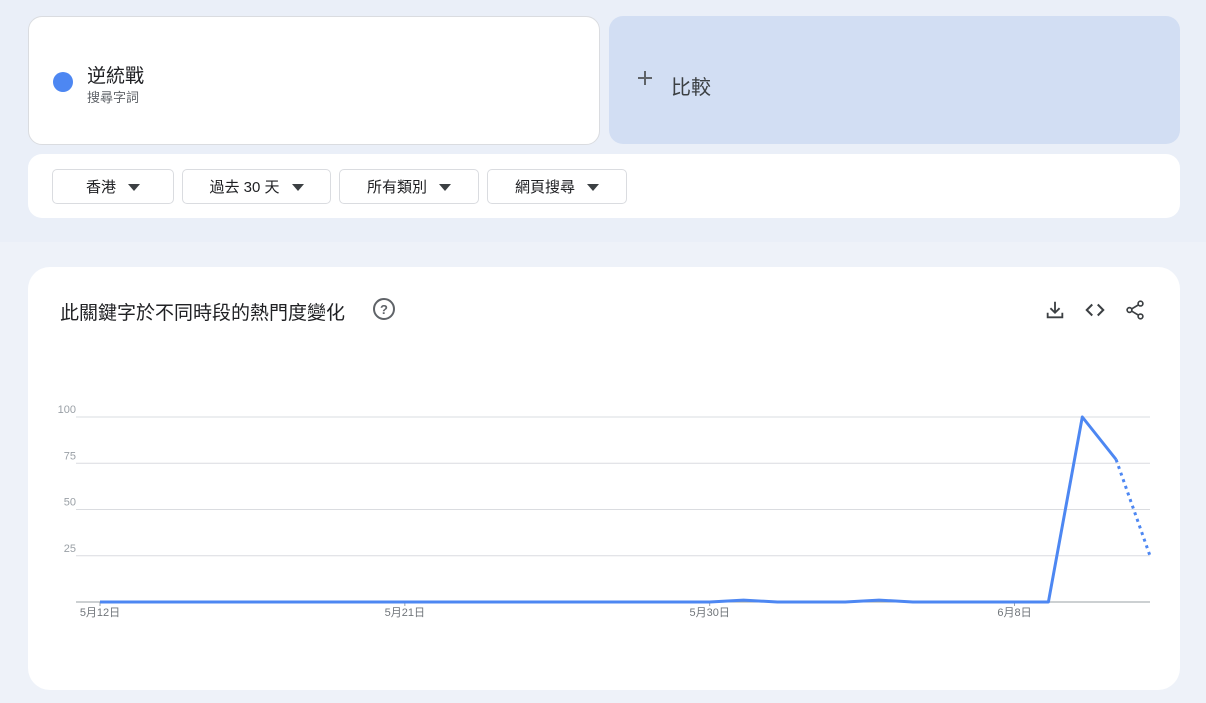 This screenshot has width=1206, height=703. I want to click on filter-category: 所有類別, so click(409, 186).